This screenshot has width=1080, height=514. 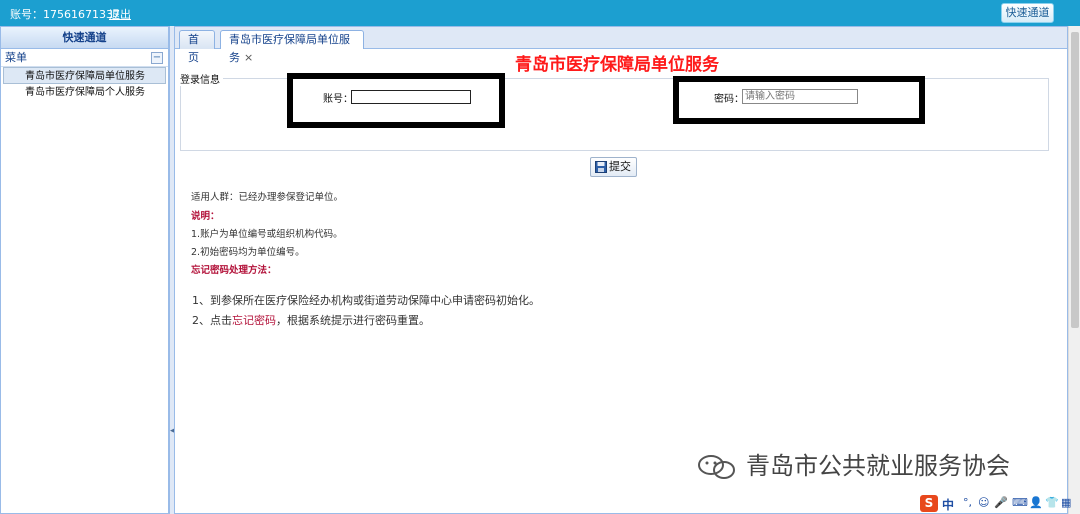 I want to click on sogou-logo-icon: S, so click(x=929, y=503).